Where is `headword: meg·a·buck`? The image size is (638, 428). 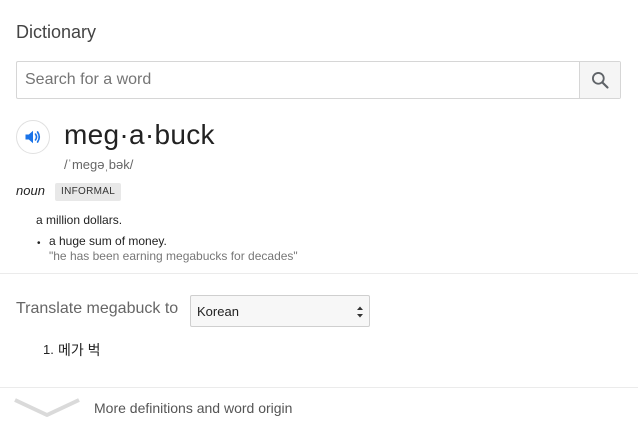
headword: meg·a·buck is located at coordinates (139, 134).